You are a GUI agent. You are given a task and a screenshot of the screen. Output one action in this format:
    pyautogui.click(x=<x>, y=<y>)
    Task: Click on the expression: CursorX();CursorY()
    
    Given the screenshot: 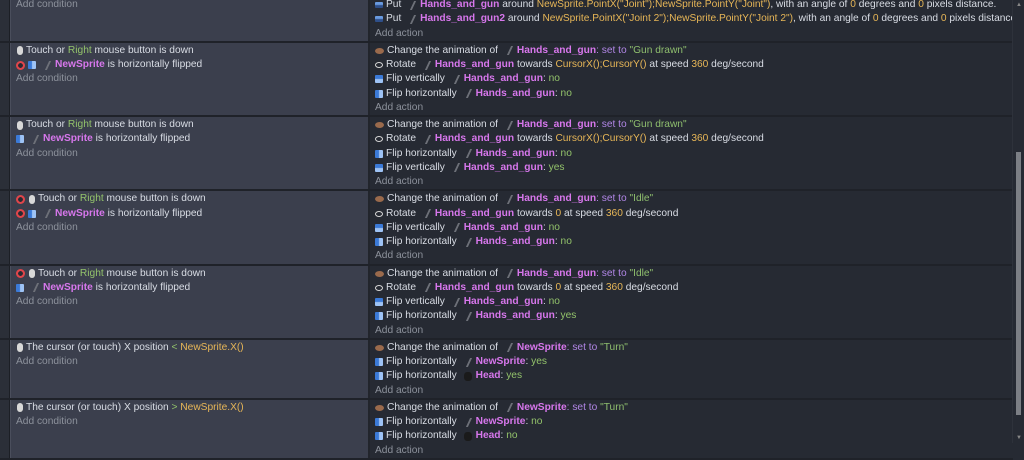 What is the action you would take?
    pyautogui.click(x=601, y=64)
    